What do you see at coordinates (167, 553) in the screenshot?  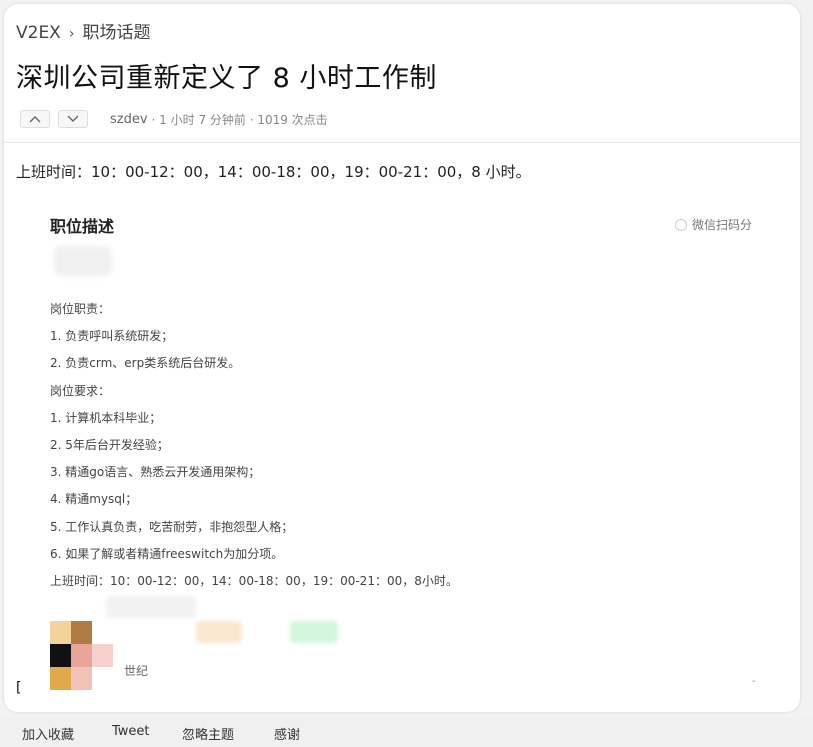 I see `job-line: 6. 如果了解或者精通freeswitch为加分项。` at bounding box center [167, 553].